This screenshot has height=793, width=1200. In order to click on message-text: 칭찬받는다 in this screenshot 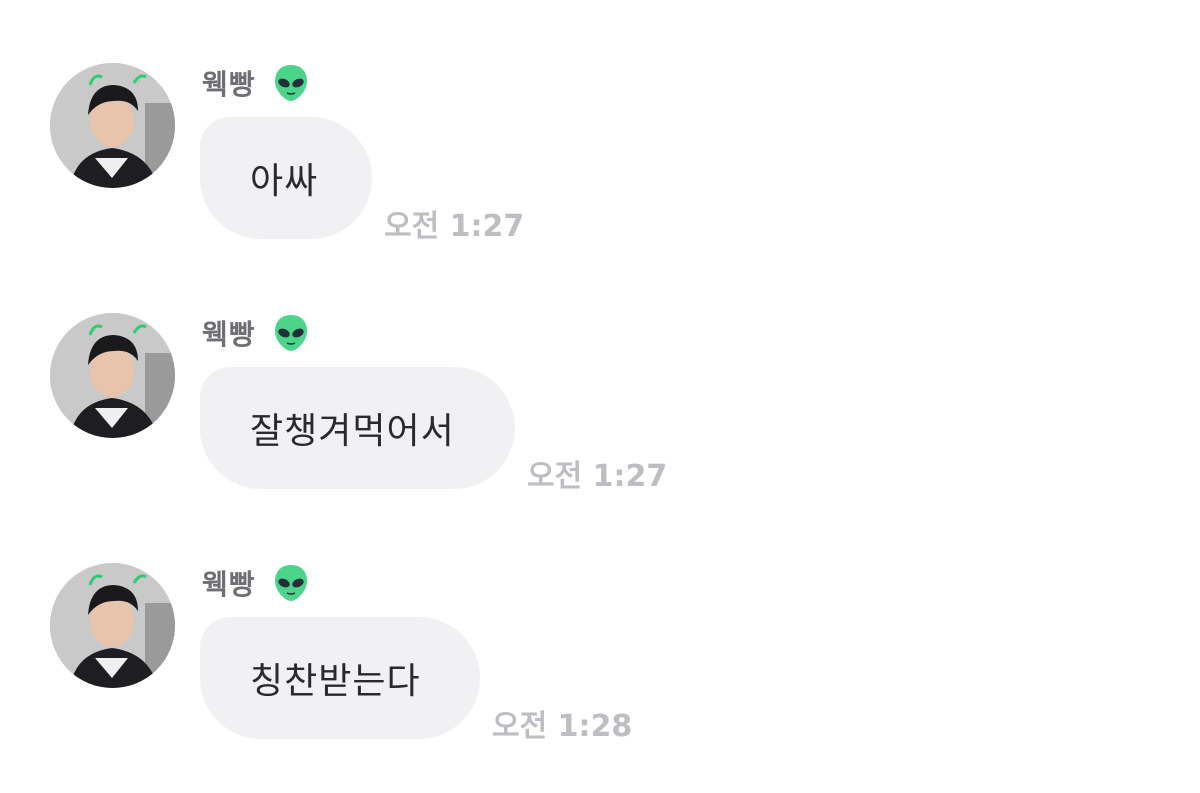, I will do `click(335, 681)`.